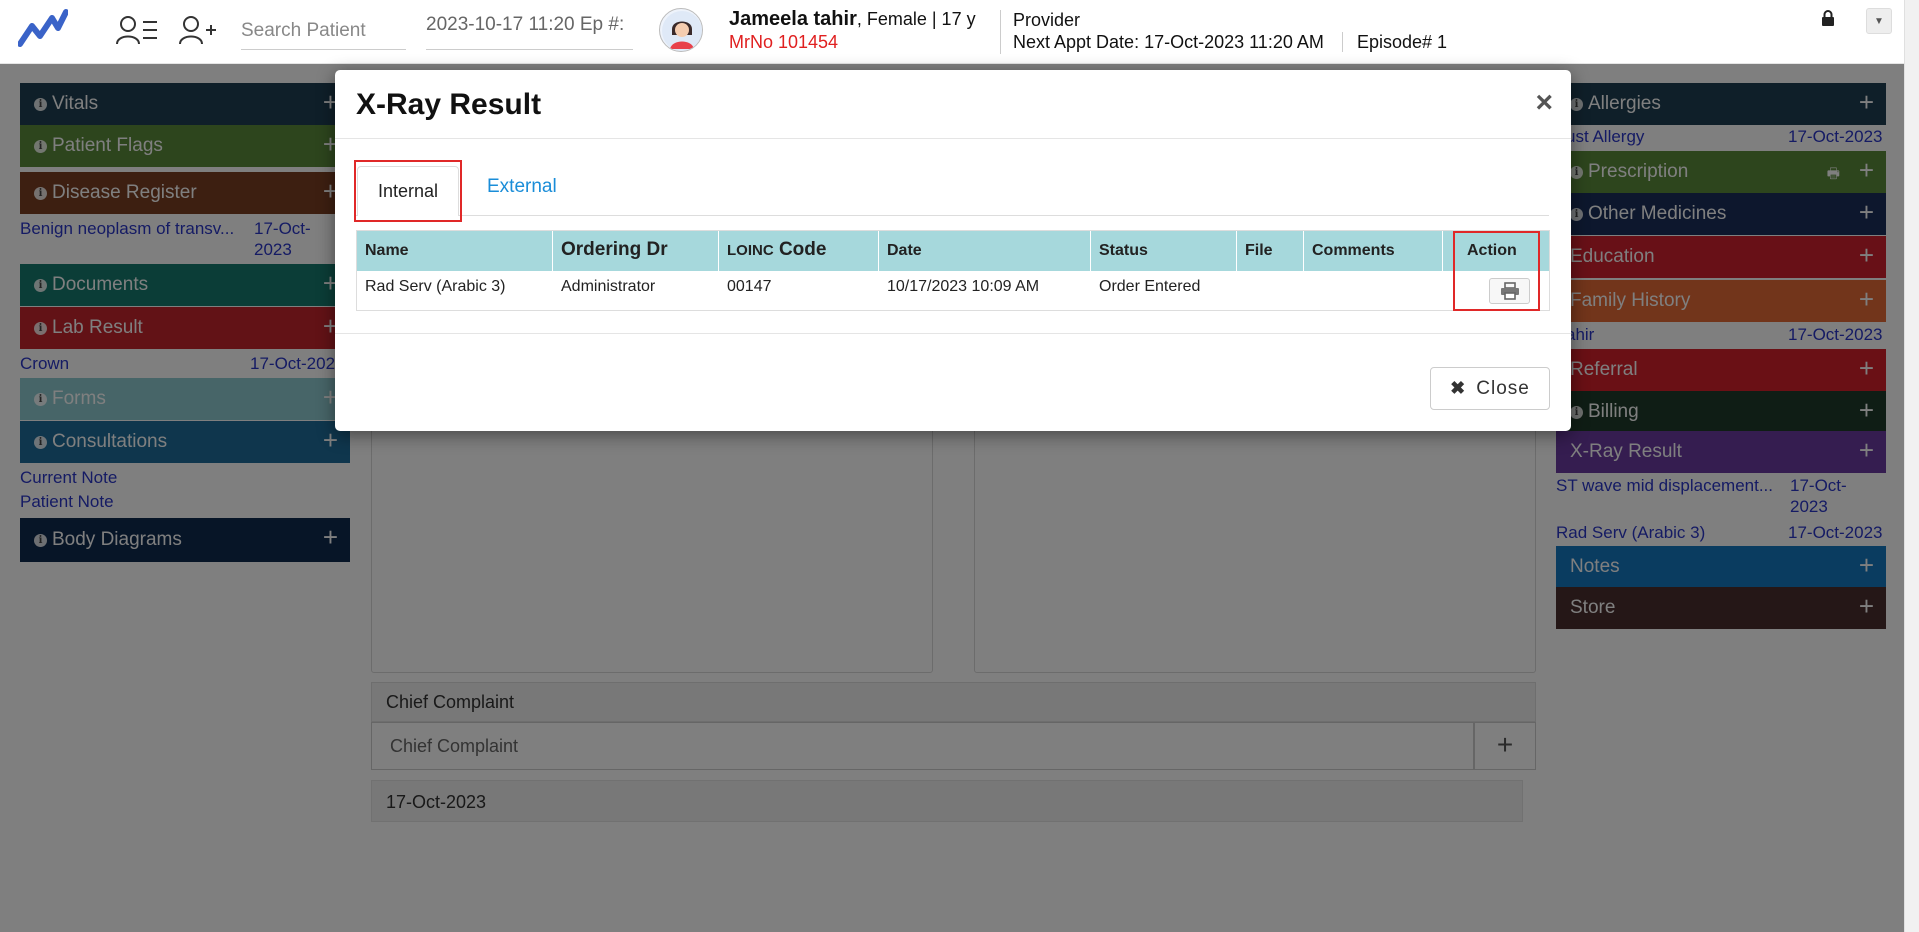 The image size is (1919, 932). I want to click on app-logo, so click(43, 30).